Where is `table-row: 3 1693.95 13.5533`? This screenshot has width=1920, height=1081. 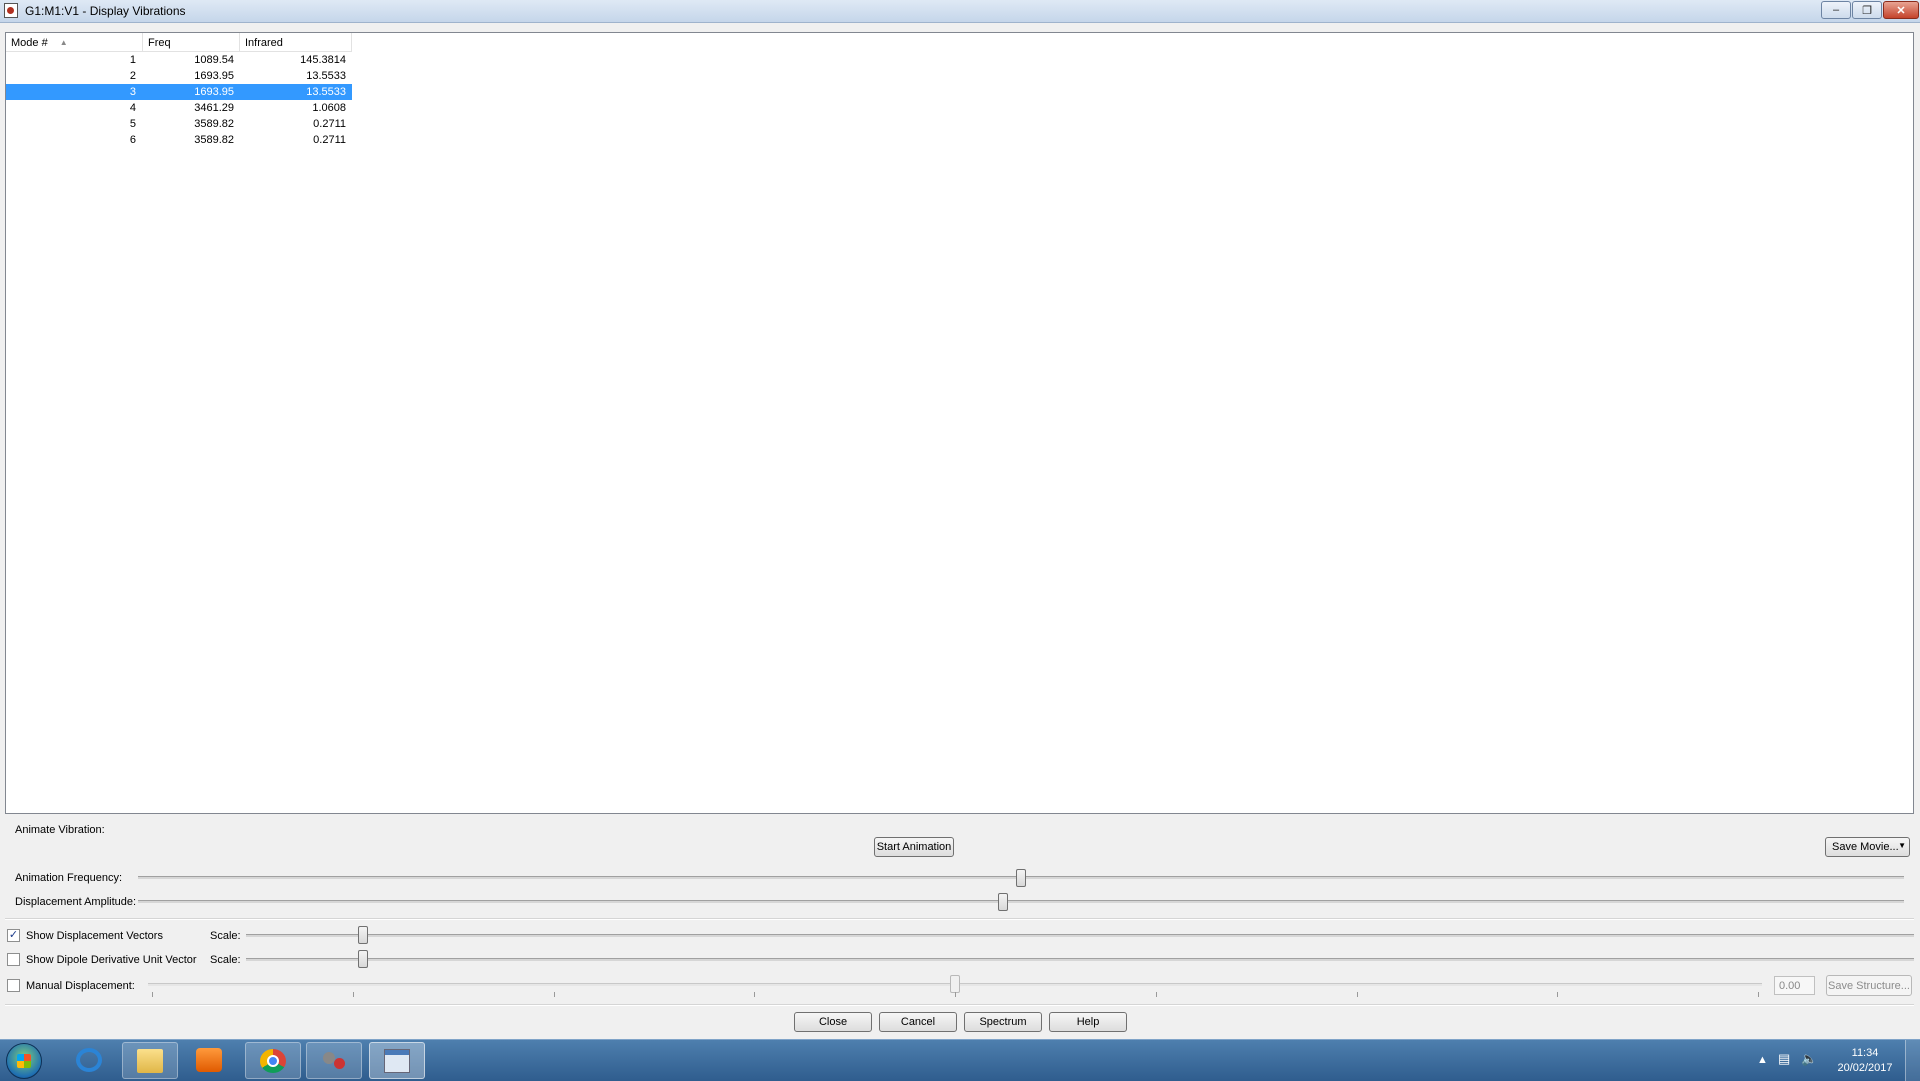
table-row: 3 1693.95 13.5533 is located at coordinates (179, 92).